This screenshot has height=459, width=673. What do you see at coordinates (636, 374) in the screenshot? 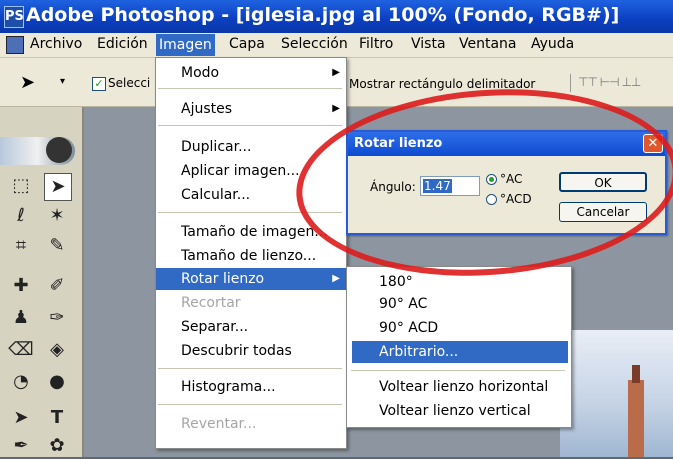
I see `church-spire` at bounding box center [636, 374].